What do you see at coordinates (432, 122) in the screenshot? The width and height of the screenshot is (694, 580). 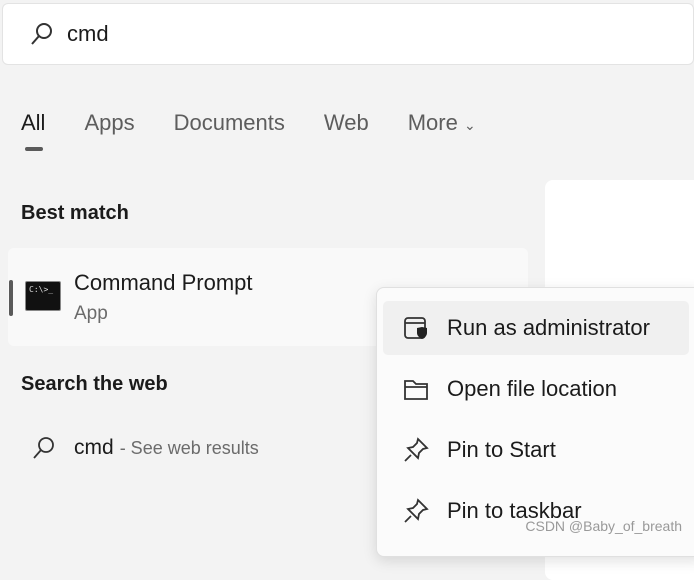 I see `tab-more-label: More` at bounding box center [432, 122].